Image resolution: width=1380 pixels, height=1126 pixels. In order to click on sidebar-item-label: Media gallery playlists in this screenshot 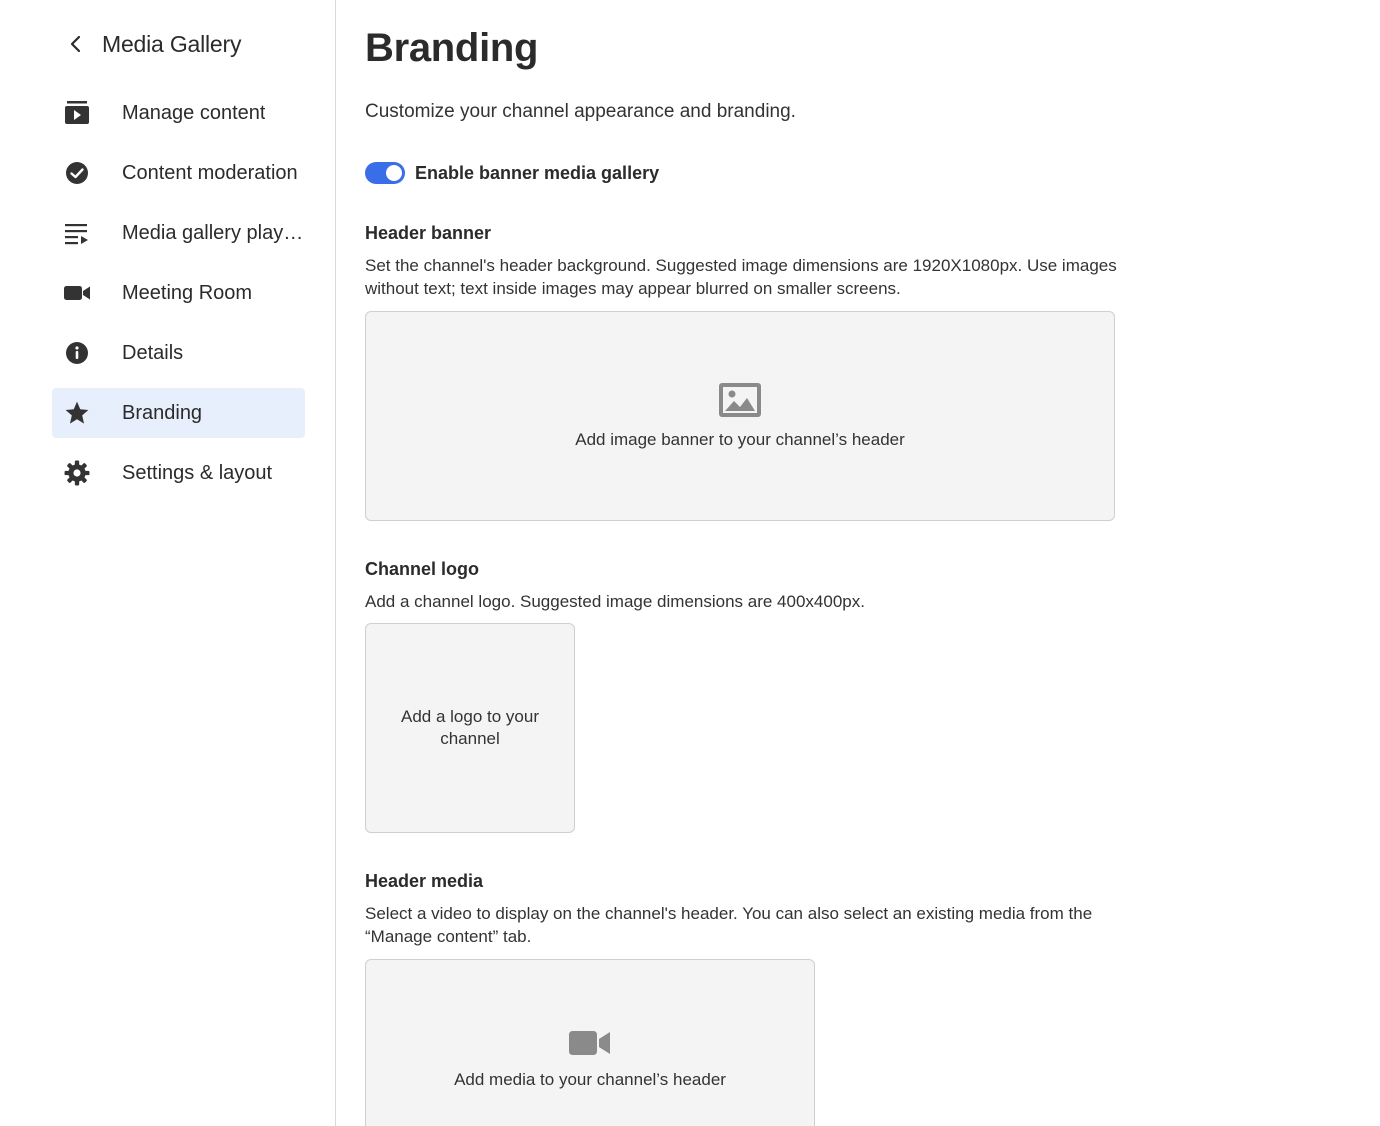, I will do `click(213, 232)`.